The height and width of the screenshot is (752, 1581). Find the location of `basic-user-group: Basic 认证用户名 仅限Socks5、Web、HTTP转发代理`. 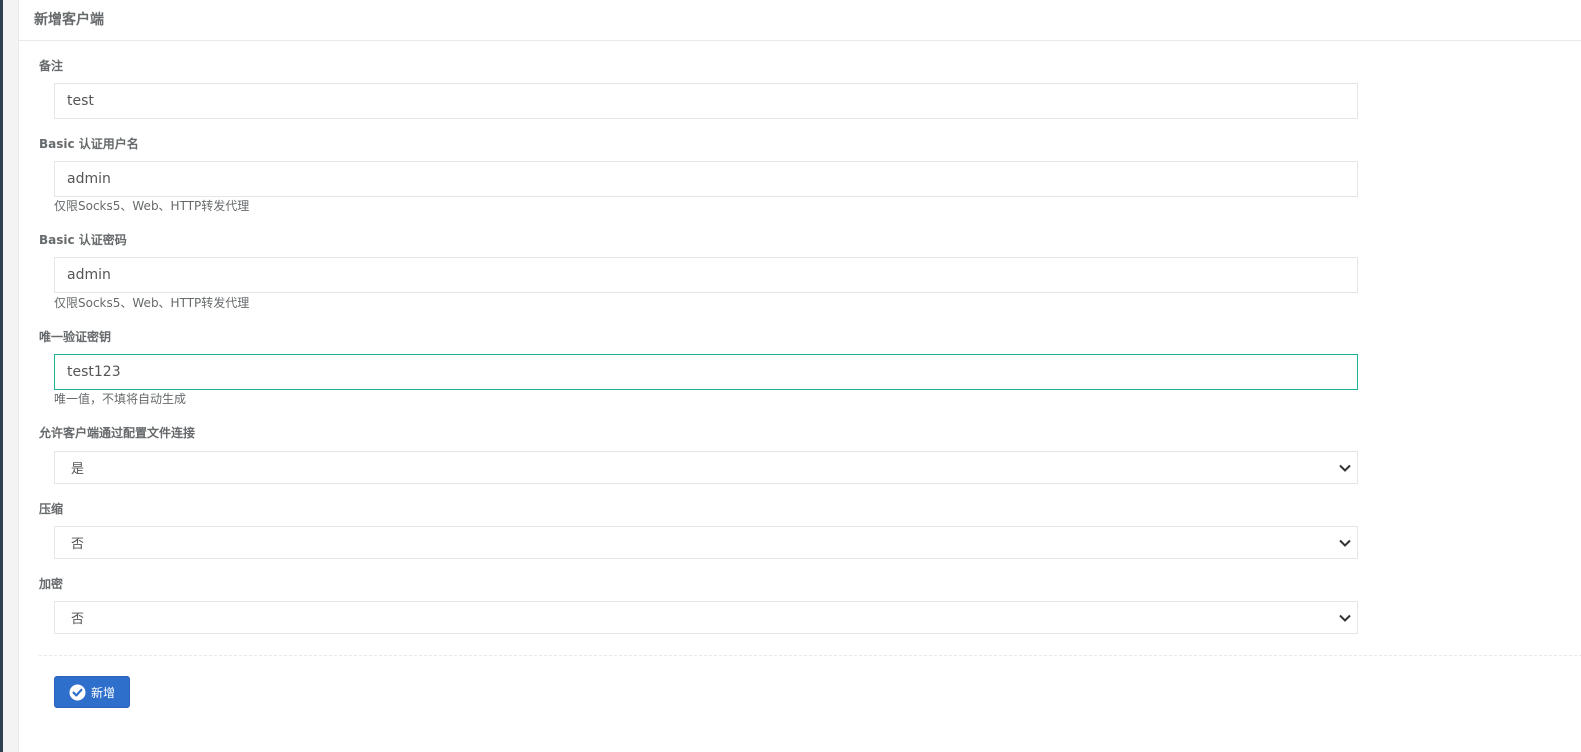

basic-user-group: Basic 认证用户名 仅限Socks5、Web、HTTP转发代理 is located at coordinates (699, 174).